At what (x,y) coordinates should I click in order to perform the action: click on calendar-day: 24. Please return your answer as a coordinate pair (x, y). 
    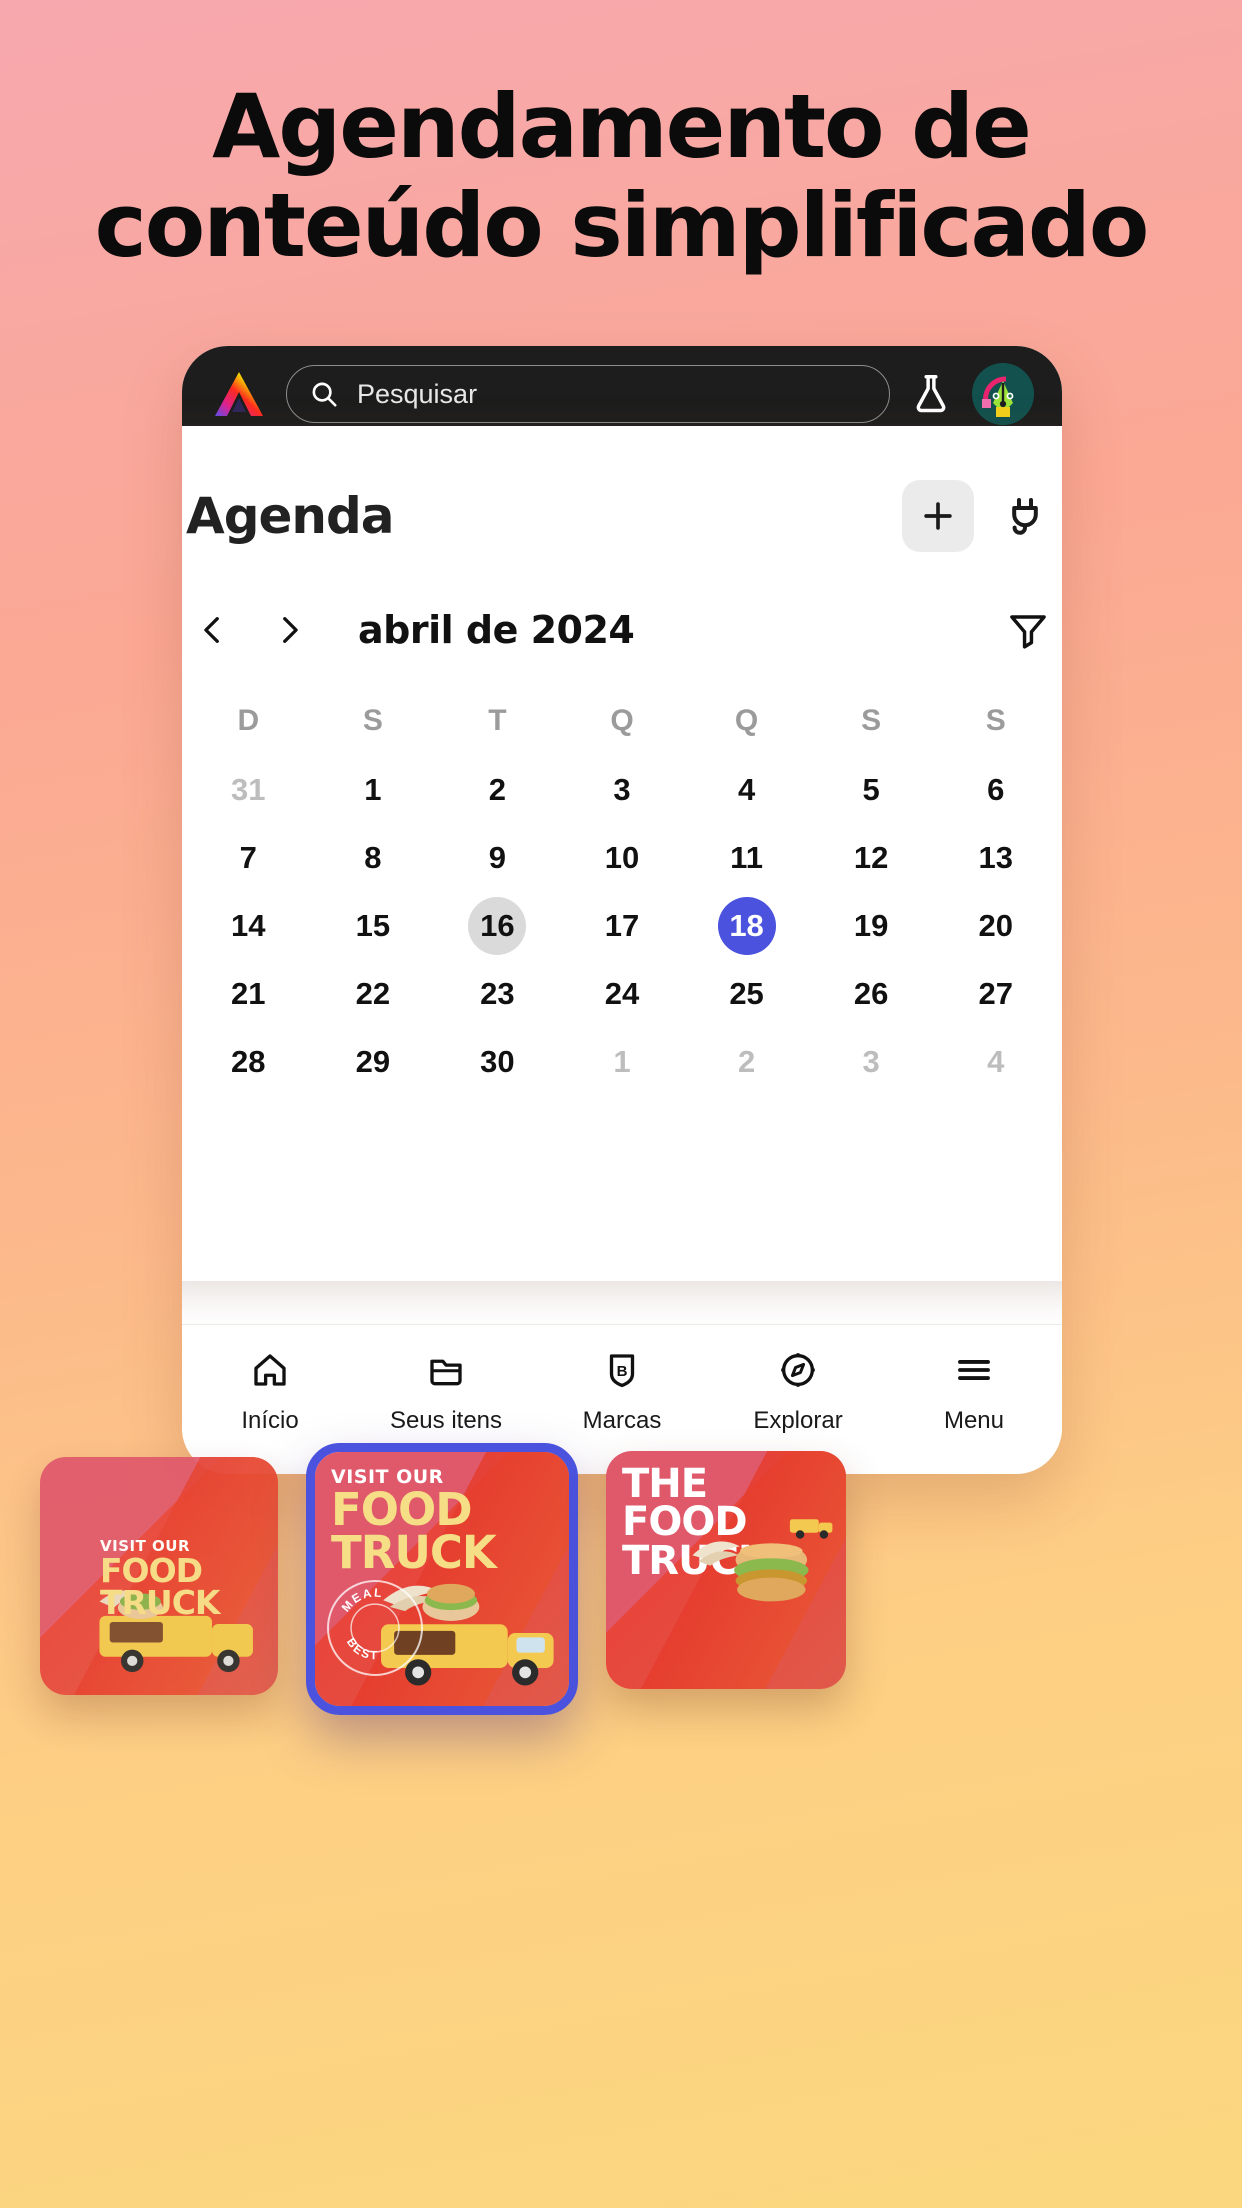
    Looking at the image, I should click on (622, 994).